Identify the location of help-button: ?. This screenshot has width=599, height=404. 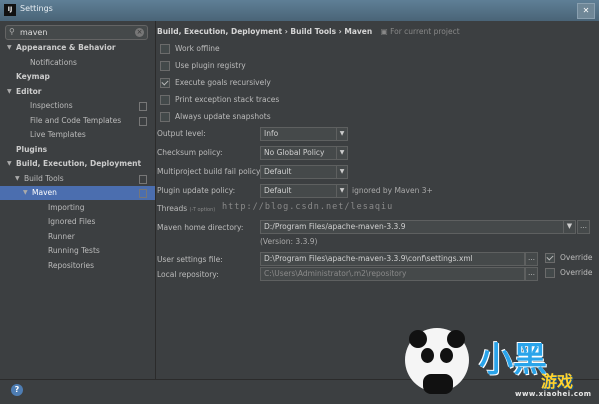
(17, 390).